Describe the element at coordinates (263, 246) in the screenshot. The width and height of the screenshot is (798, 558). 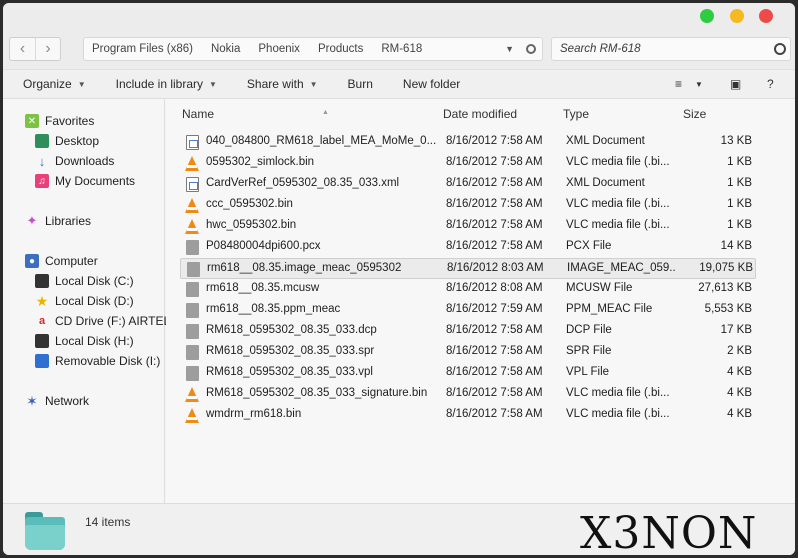
I see `file-name: P08480004dpi600.pcx` at that location.